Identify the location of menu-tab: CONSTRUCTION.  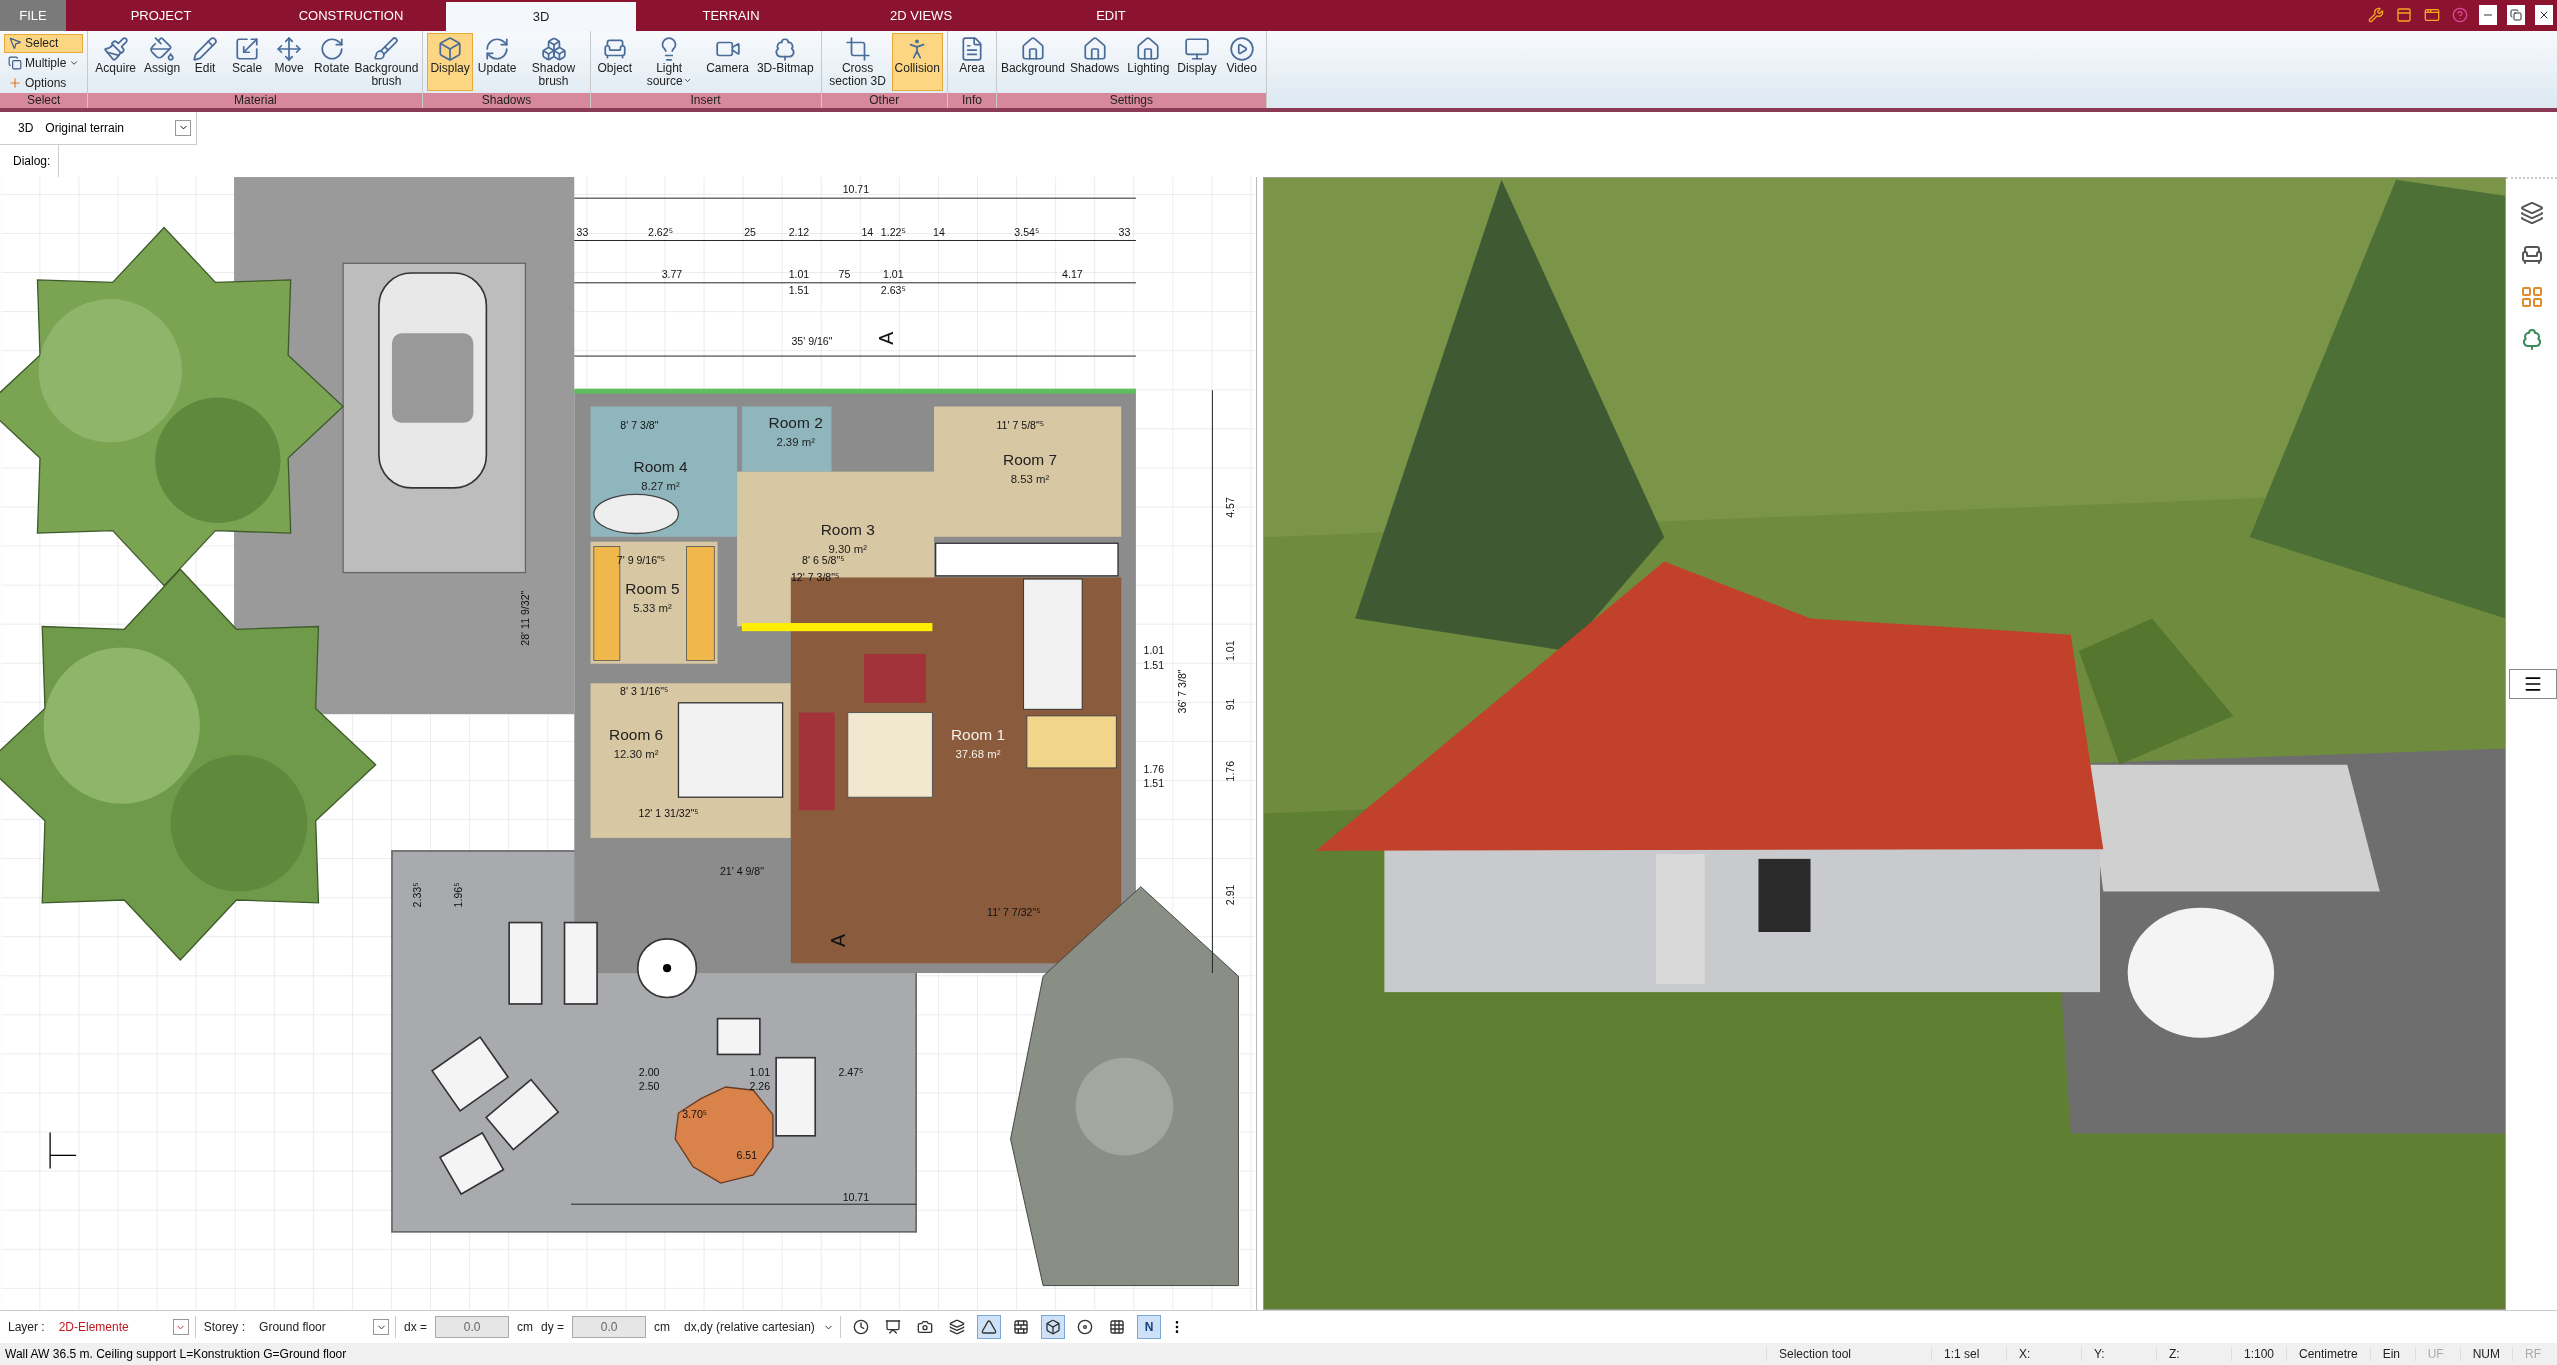
(351, 15).